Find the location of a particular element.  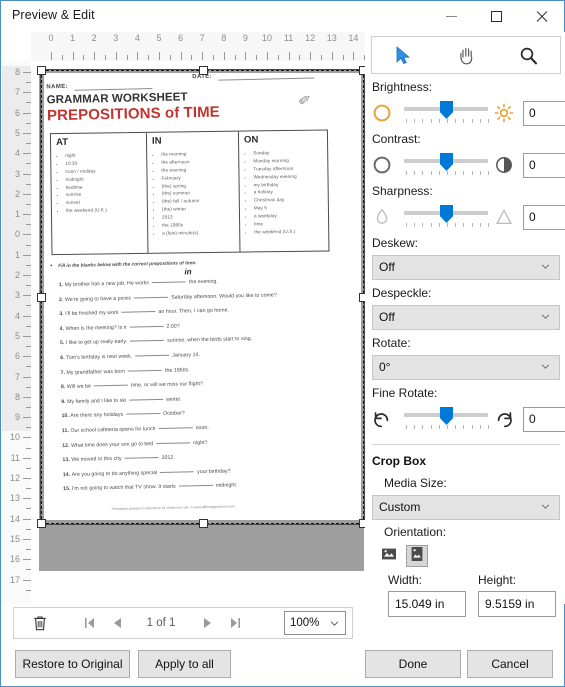

ruler-h-label: 0 is located at coordinates (51, 38).